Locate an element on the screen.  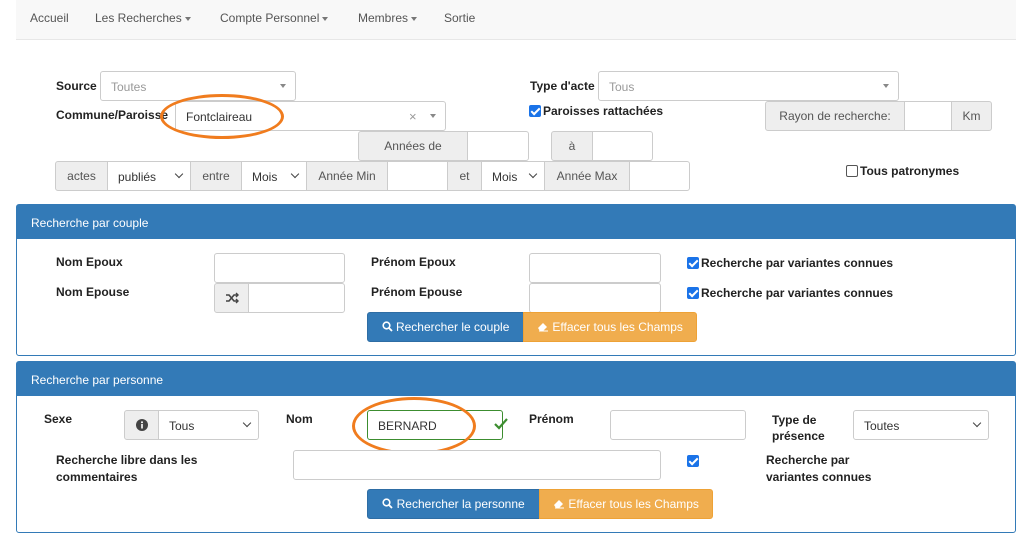
libre-label-line2: commentaires is located at coordinates (97, 477).